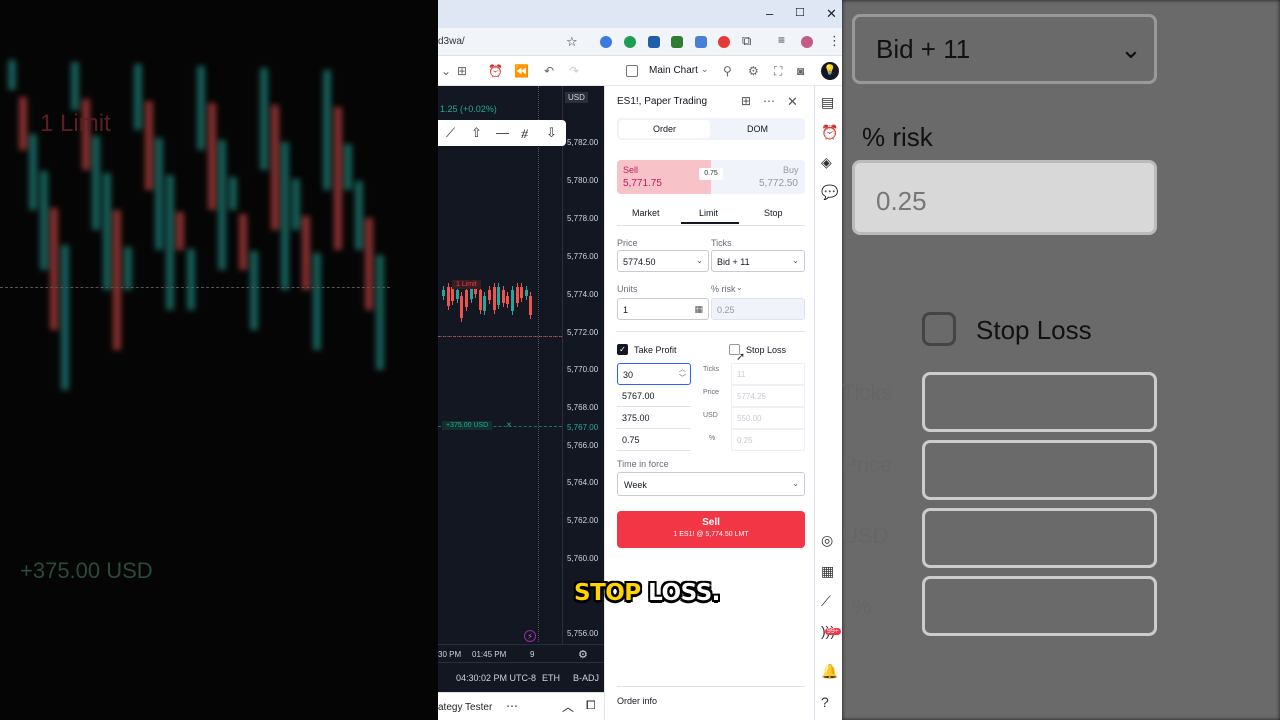  Describe the element at coordinates (727, 71) in the screenshot. I see `search-icon: ⚲` at that location.